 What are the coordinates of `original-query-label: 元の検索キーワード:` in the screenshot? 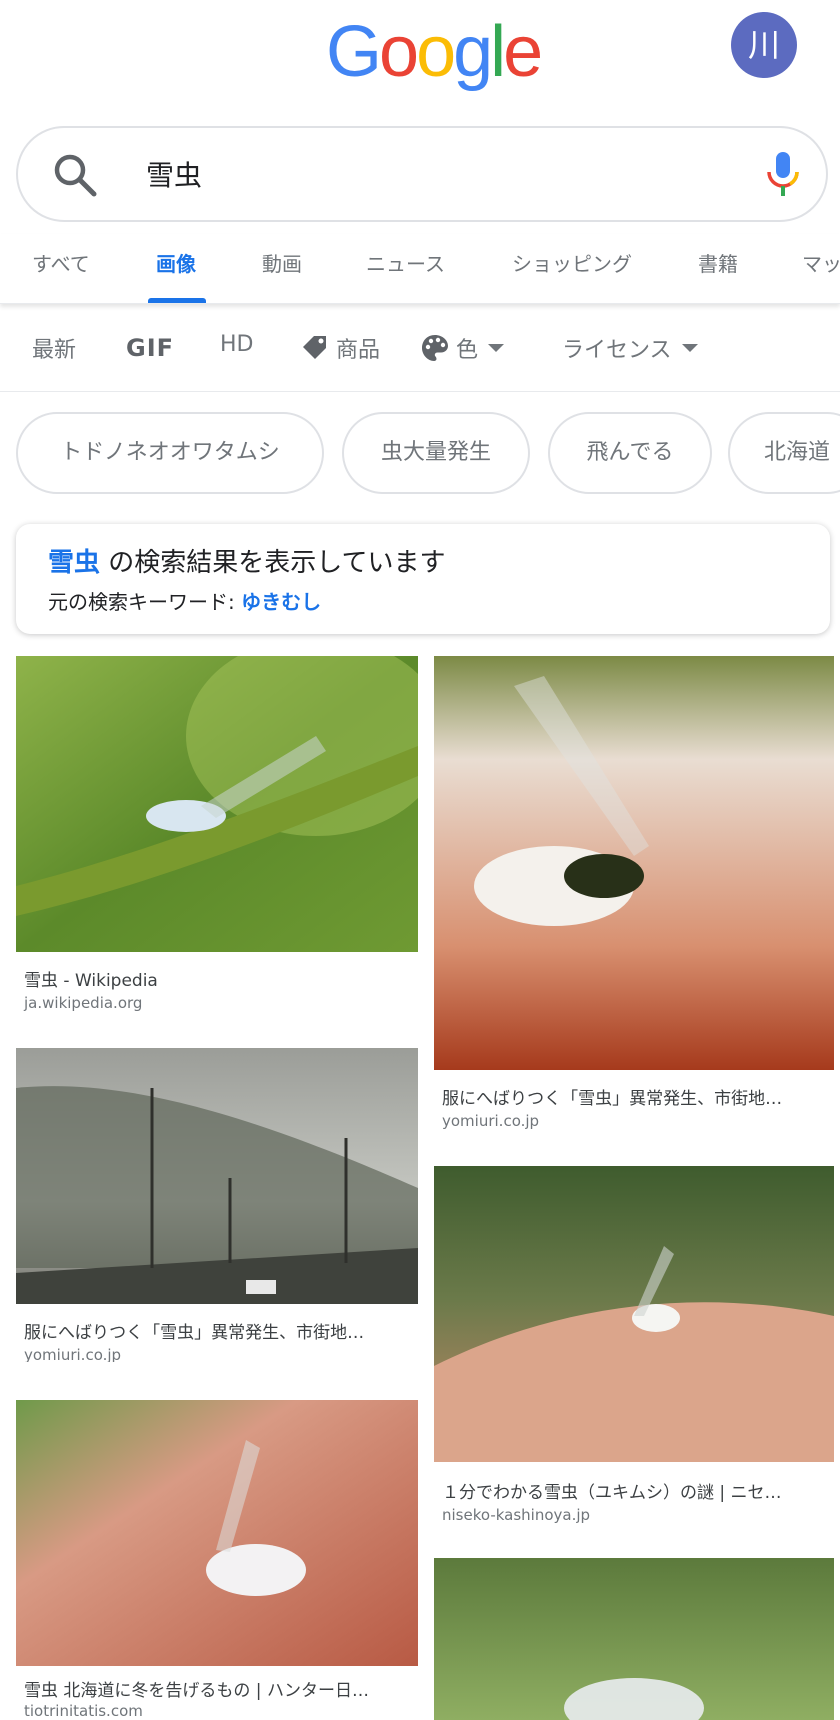 It's located at (145, 602).